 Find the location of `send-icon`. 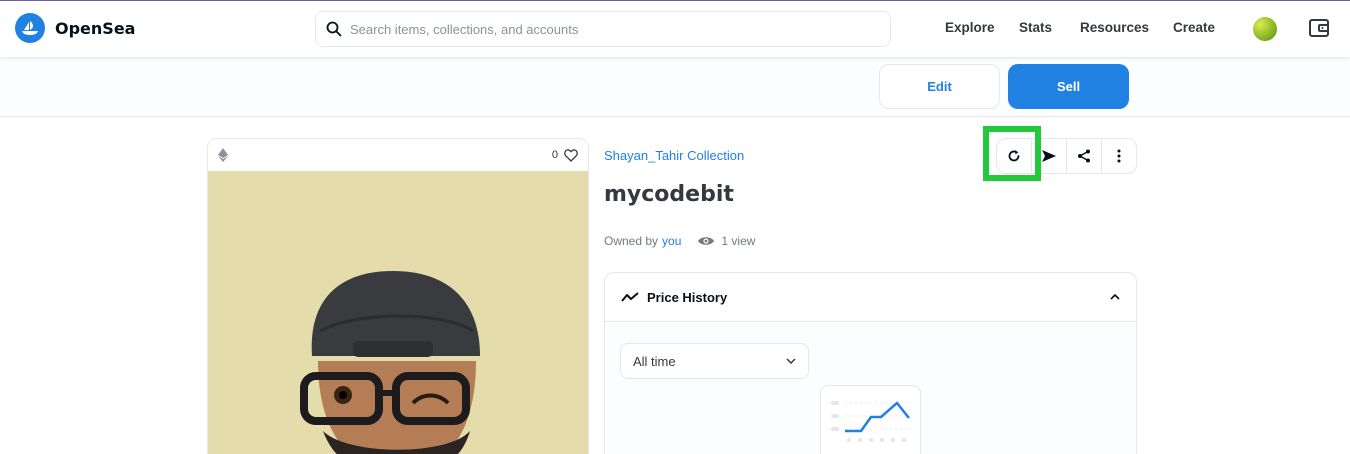

send-icon is located at coordinates (1049, 156).